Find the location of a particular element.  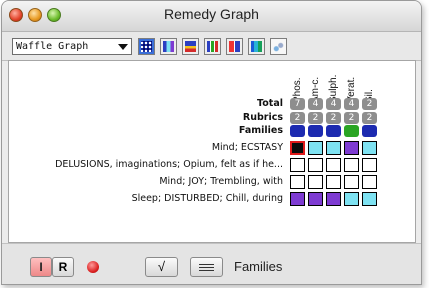

remedy-header-am-c: Am-c. is located at coordinates (315, 82).